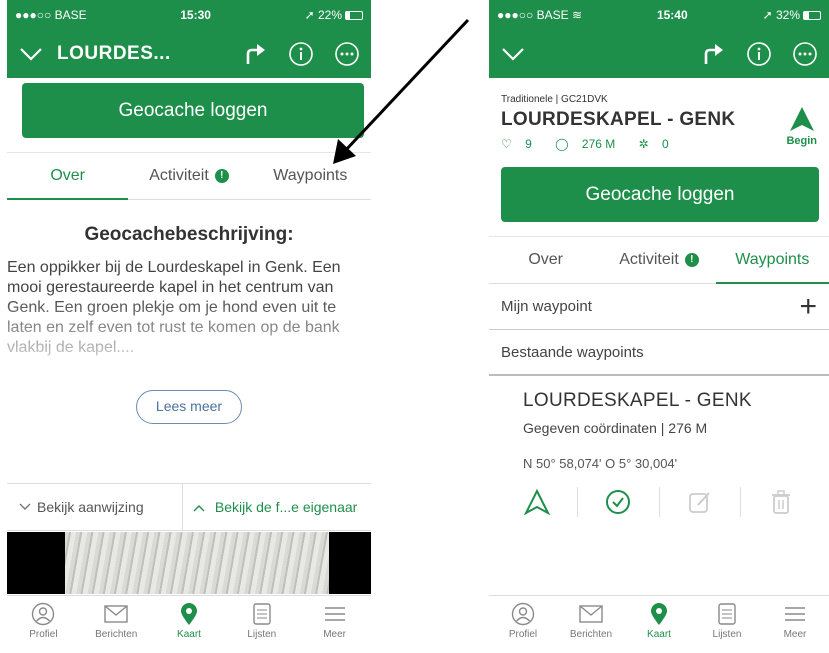 This screenshot has width=829, height=653. What do you see at coordinates (199, 508) in the screenshot?
I see `chevron-up-icon` at bounding box center [199, 508].